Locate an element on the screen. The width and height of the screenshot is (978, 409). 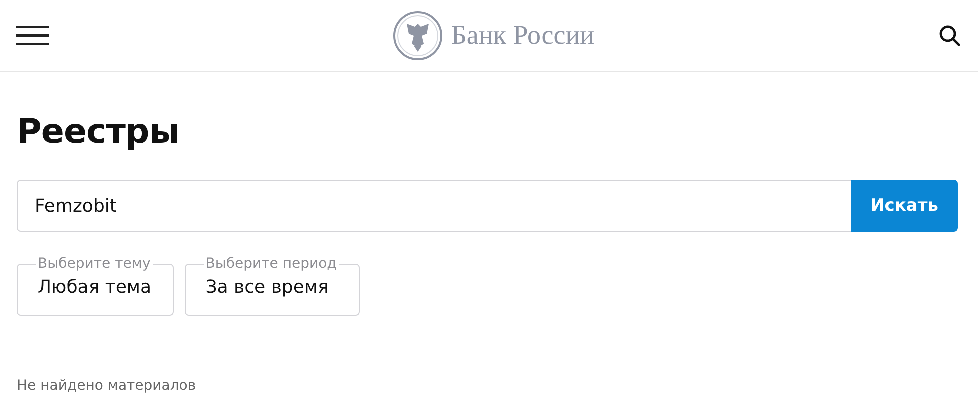
filter-value: За все время is located at coordinates (267, 288).